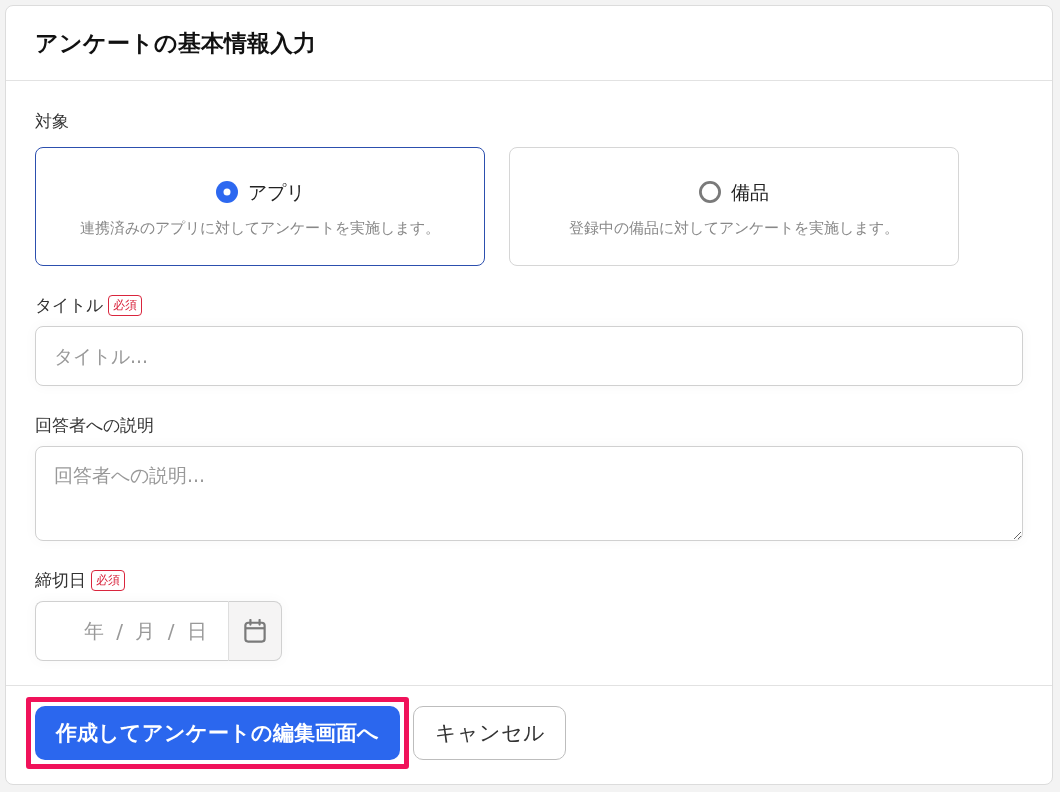  What do you see at coordinates (734, 228) in the screenshot?
I see `option-description: 登録中の備品に対してアンケートを実施します。` at bounding box center [734, 228].